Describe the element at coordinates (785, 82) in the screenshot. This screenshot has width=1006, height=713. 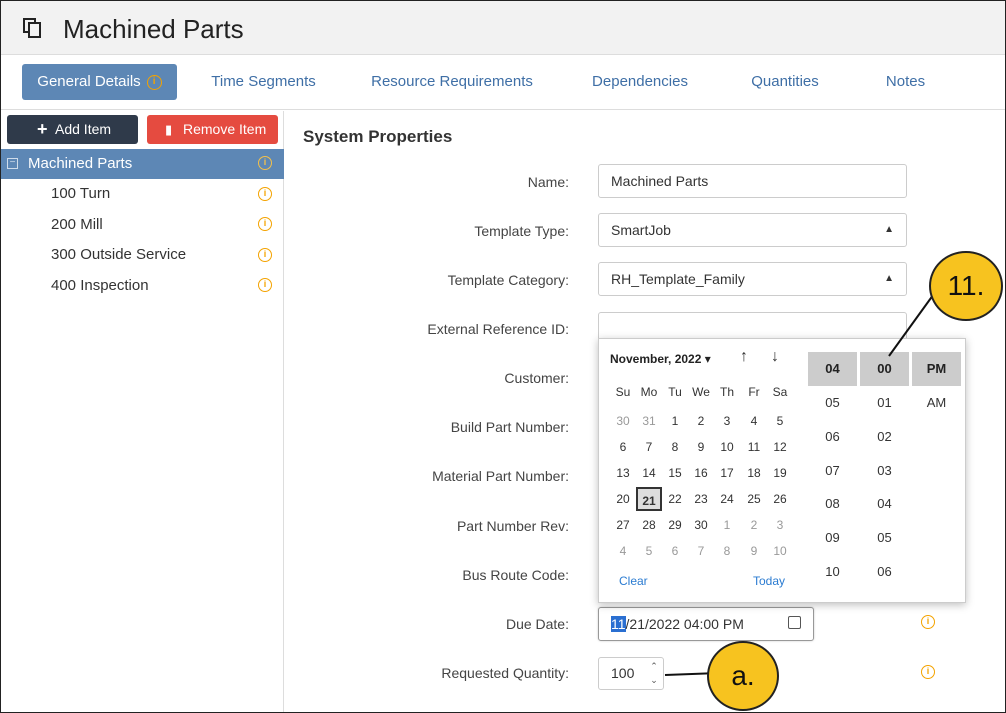
I see `tab-quantities: Quantities` at that location.